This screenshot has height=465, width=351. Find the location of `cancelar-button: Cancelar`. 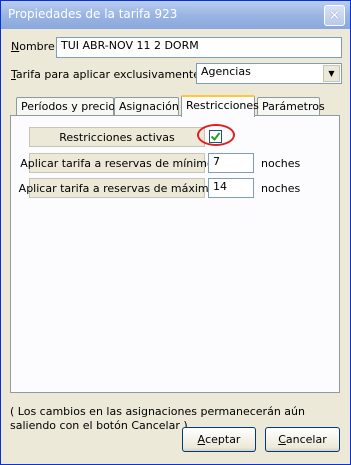

cancelar-button: Cancelar is located at coordinates (302, 439).